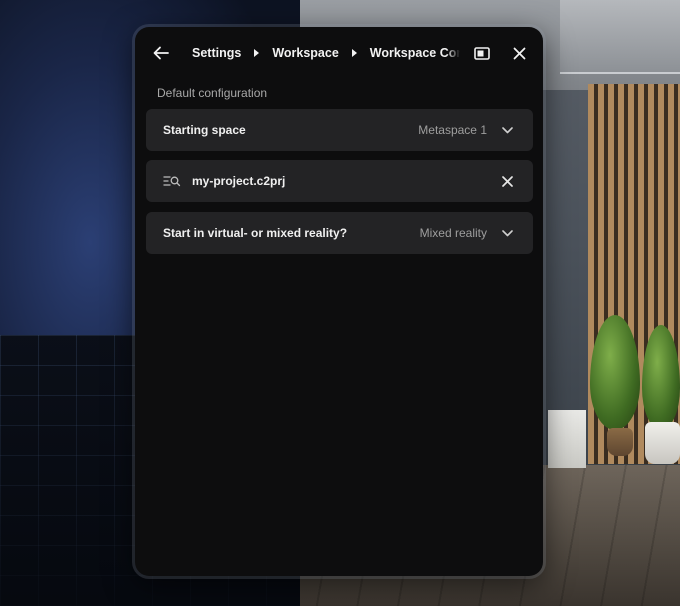 The height and width of the screenshot is (606, 680). I want to click on plant-pot-left, so click(620, 442).